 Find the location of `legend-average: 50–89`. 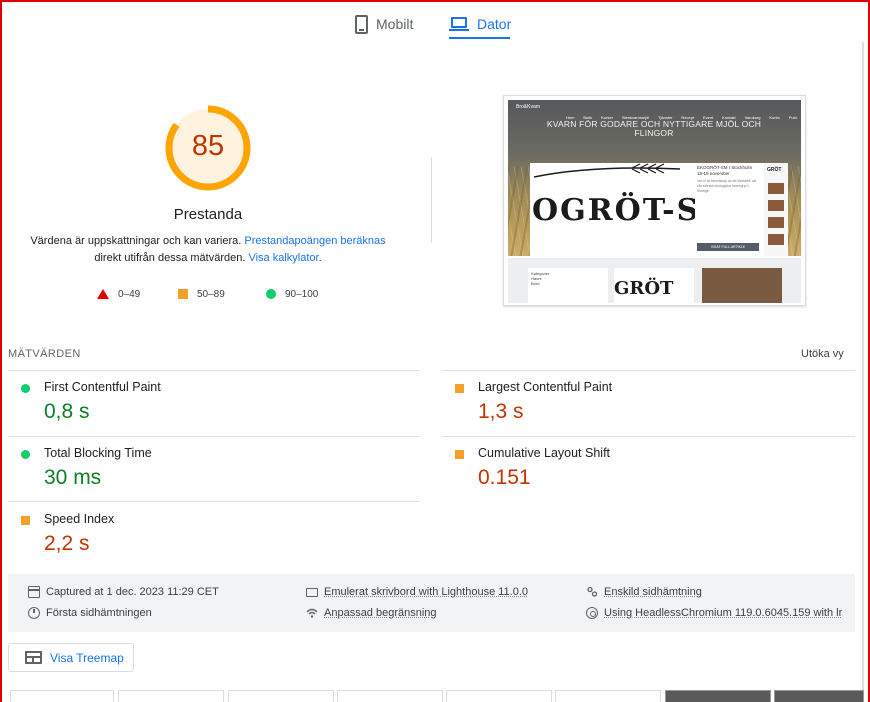

legend-average: 50–89 is located at coordinates (201, 294).